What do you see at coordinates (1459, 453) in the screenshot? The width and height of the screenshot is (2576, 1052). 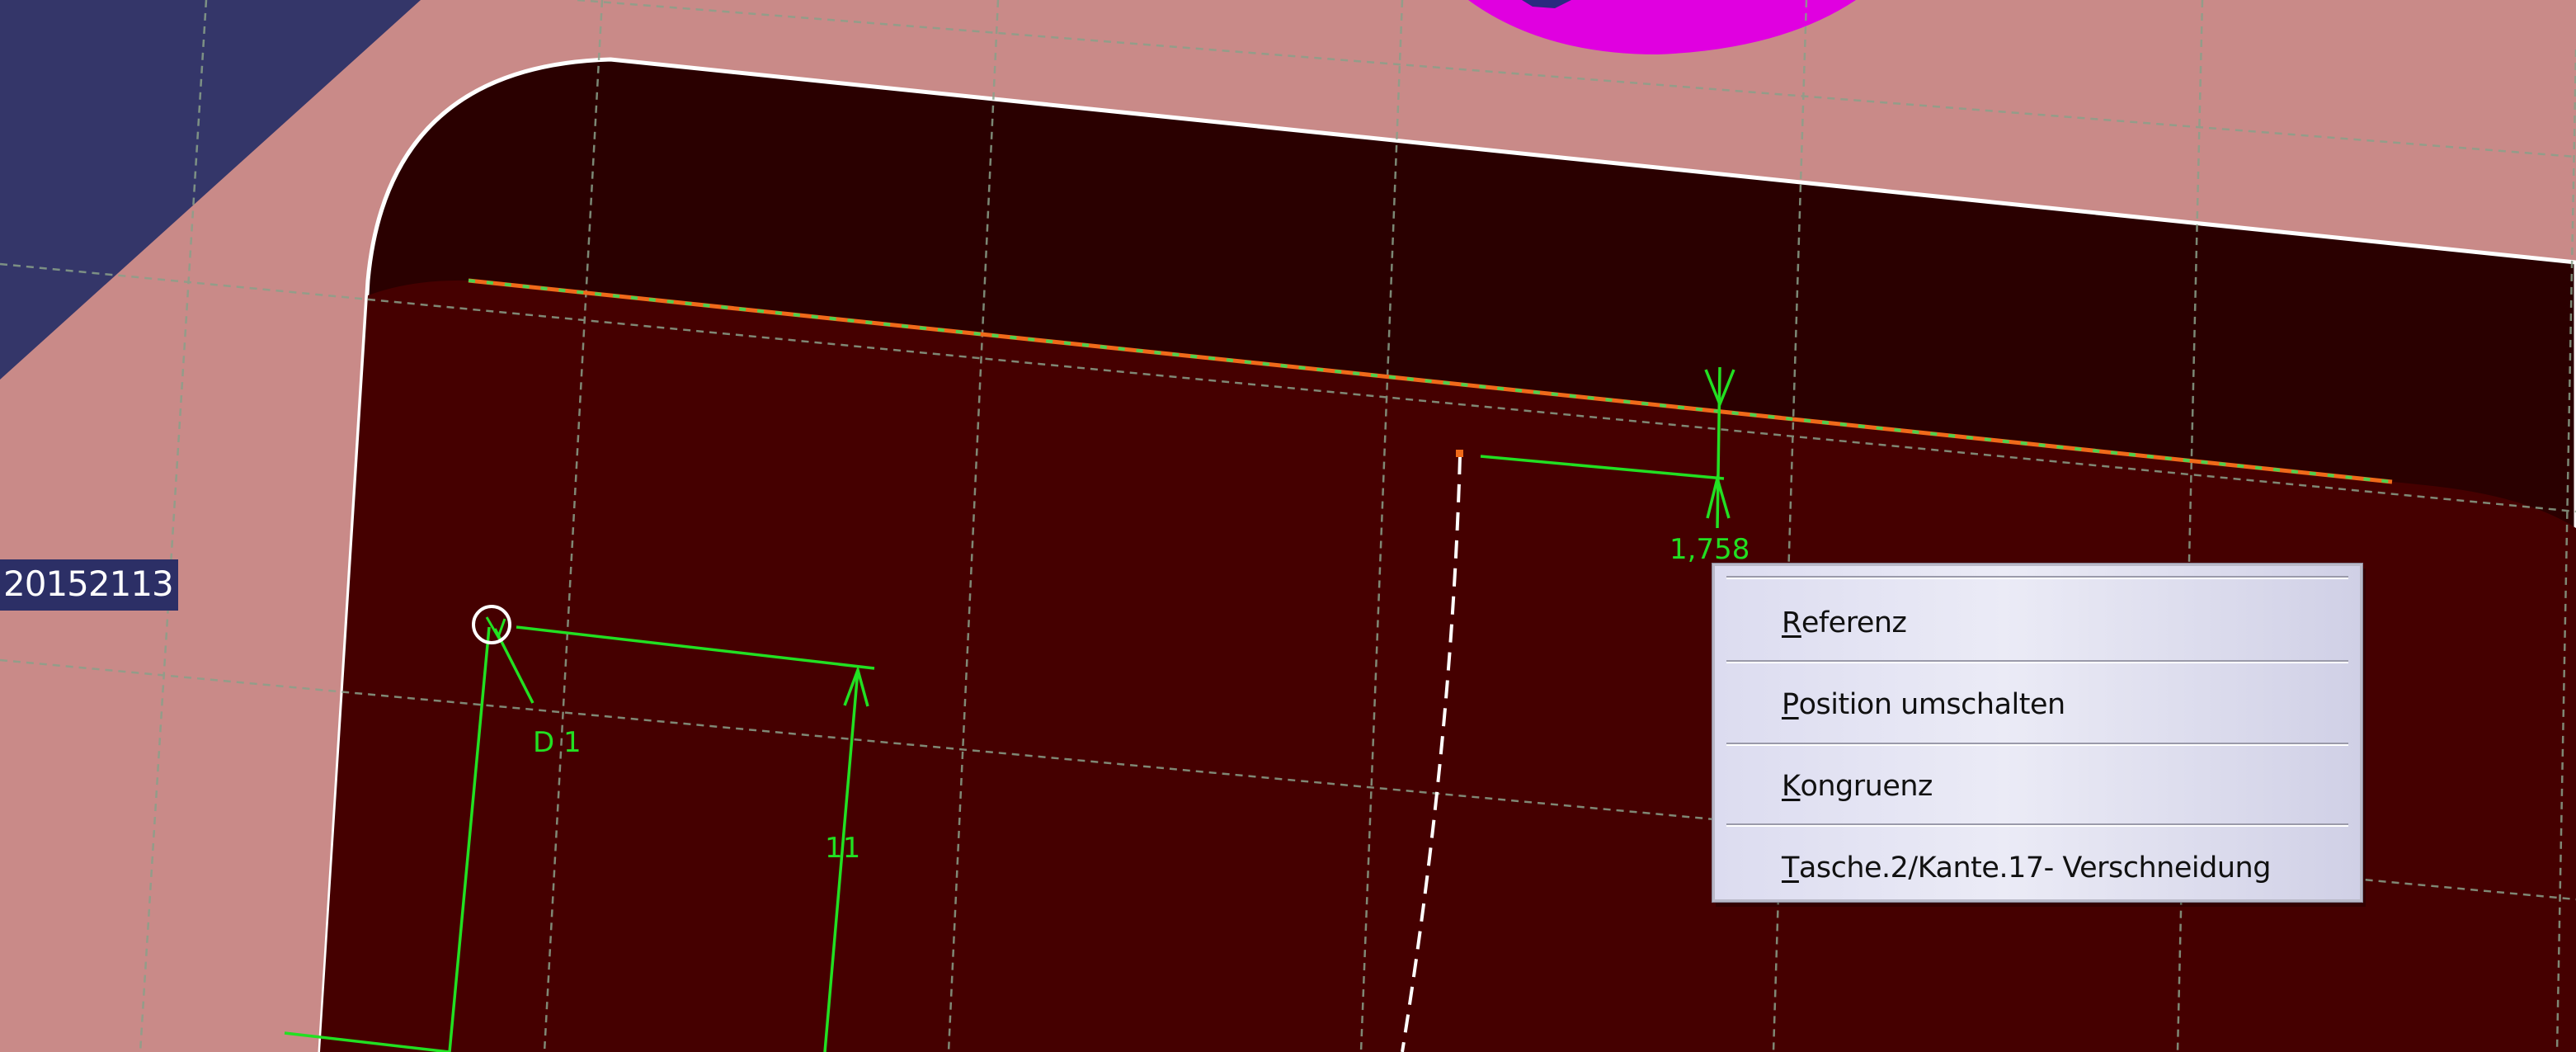 I see `construction-point` at bounding box center [1459, 453].